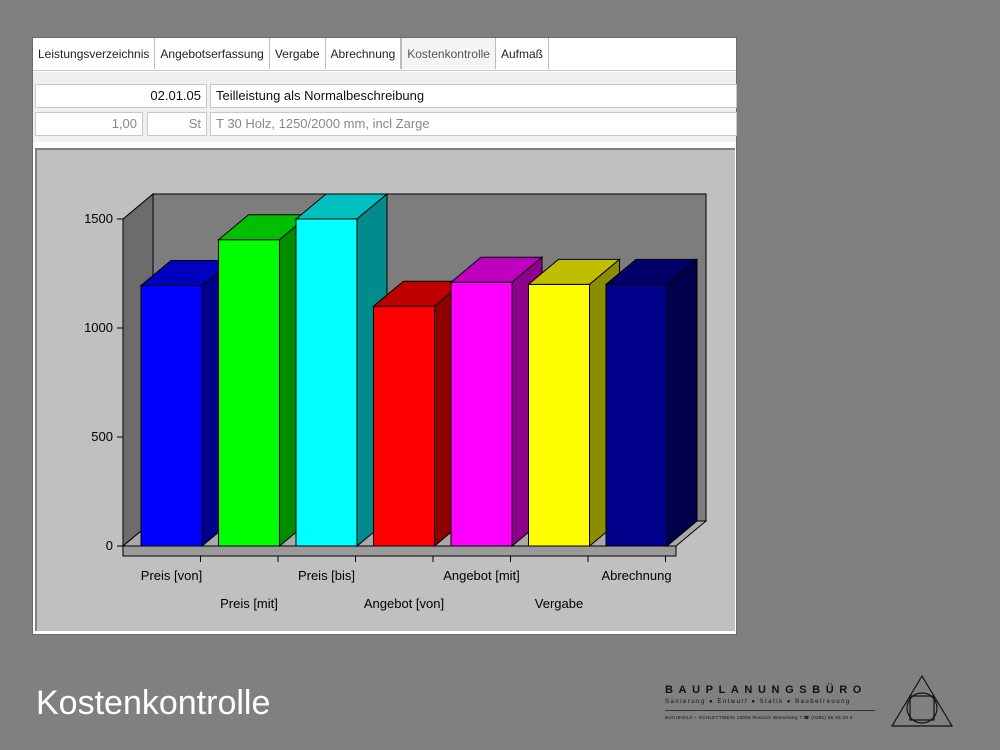 The image size is (1000, 750). Describe the element at coordinates (636, 575) in the screenshot. I see `x-tick-label: Abrechnung` at that location.